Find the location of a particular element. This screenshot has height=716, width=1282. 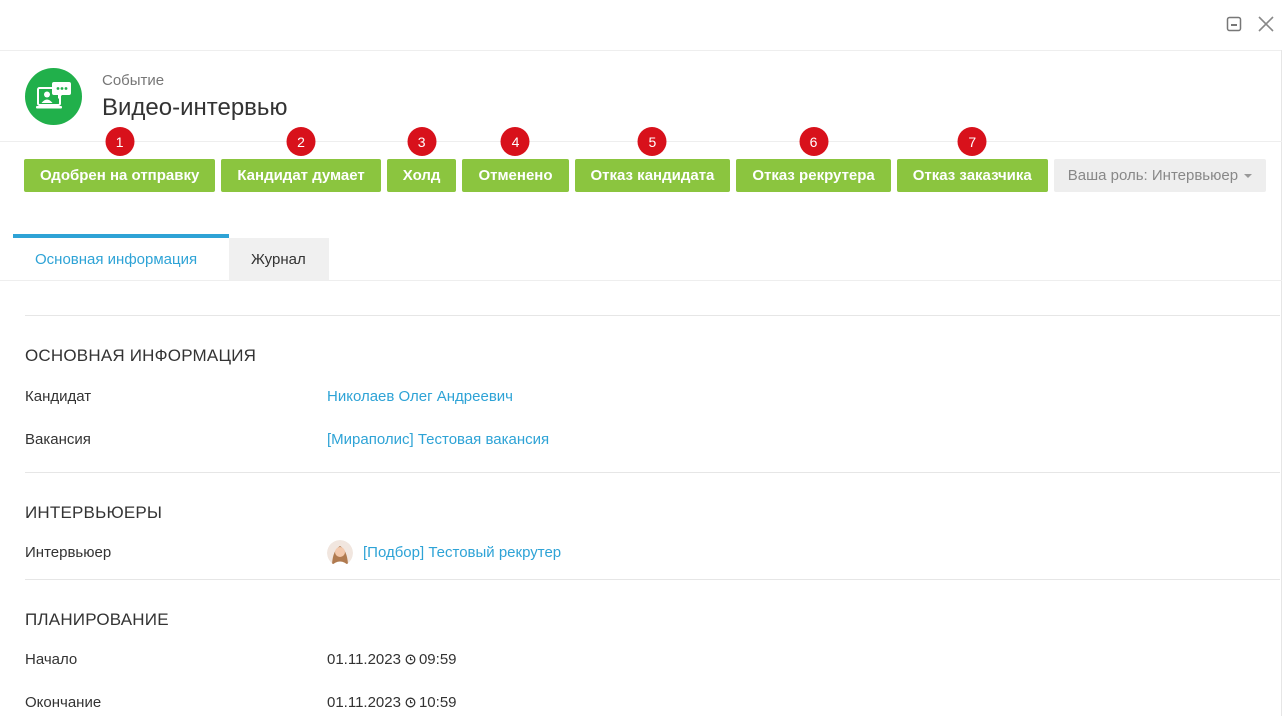

candidate-link: Николаев Олег Андреевич is located at coordinates (420, 396).